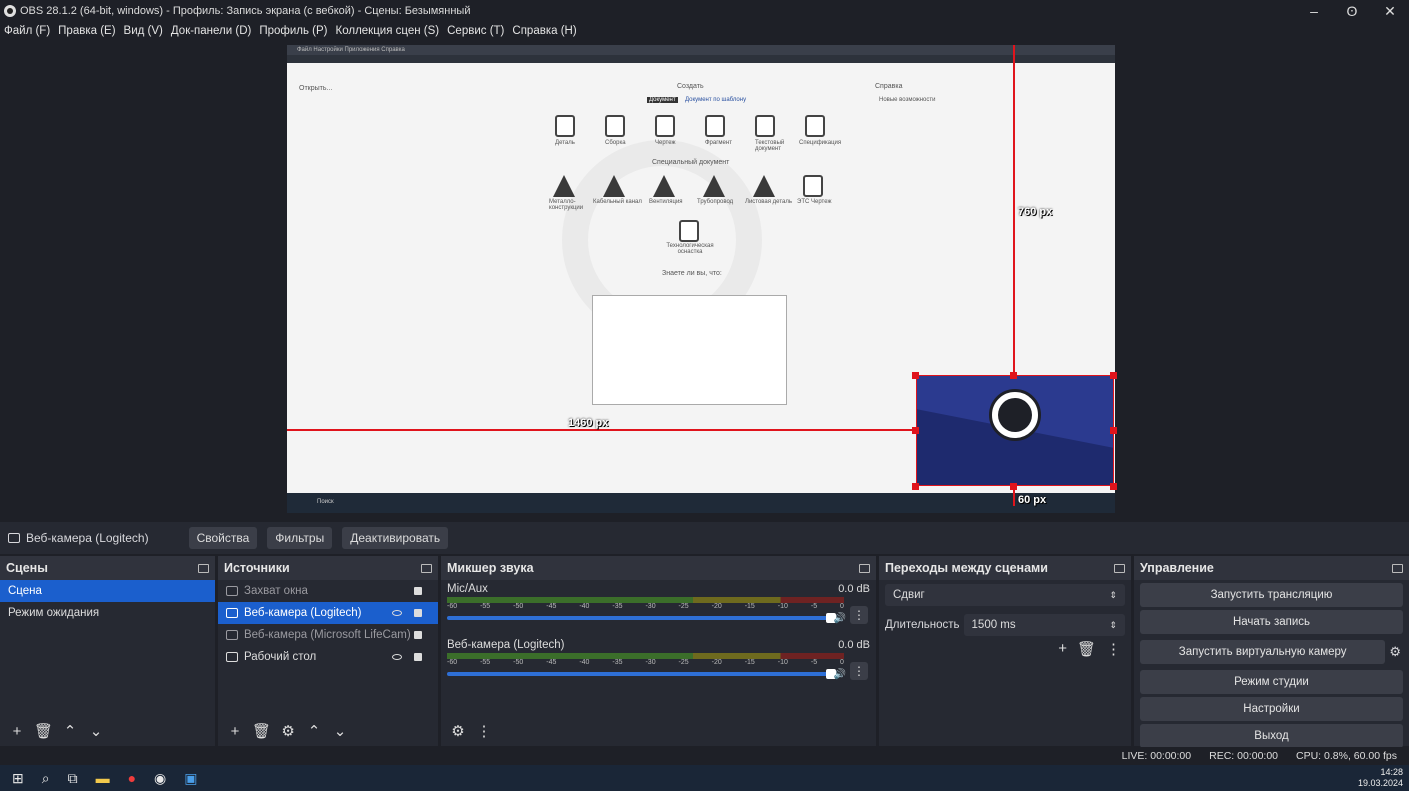 This screenshot has width=1409, height=791. Describe the element at coordinates (1263, 652) in the screenshot. I see `virtual-camera-button: Запустить виртуальную камеру` at that location.